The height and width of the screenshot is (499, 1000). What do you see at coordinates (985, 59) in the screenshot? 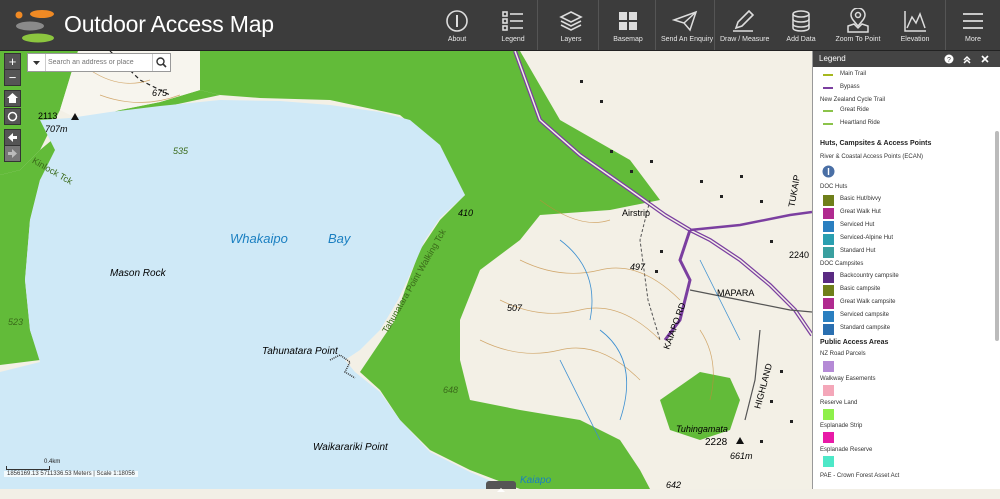
I see `close-icon` at bounding box center [985, 59].